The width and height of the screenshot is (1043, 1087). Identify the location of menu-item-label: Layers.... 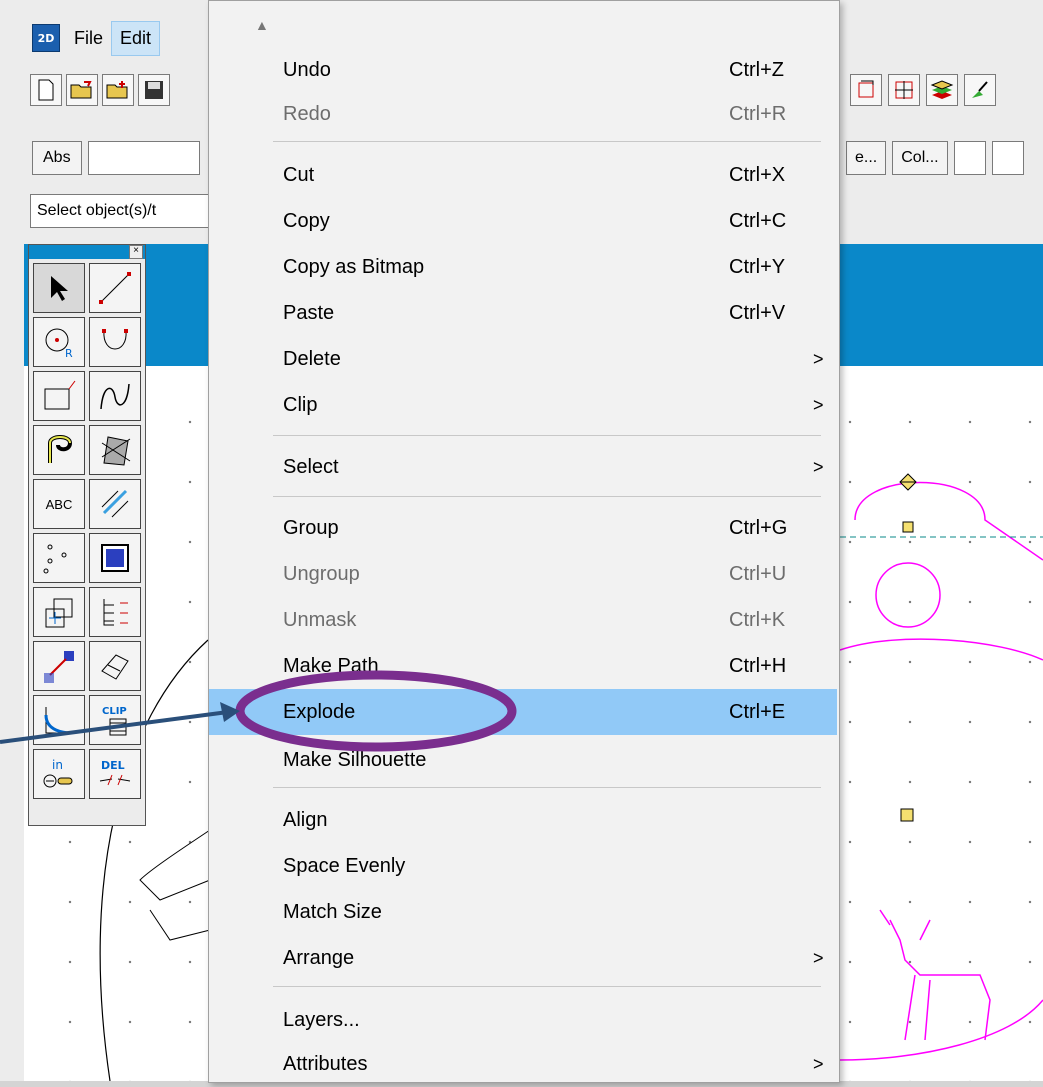
(321, 1019).